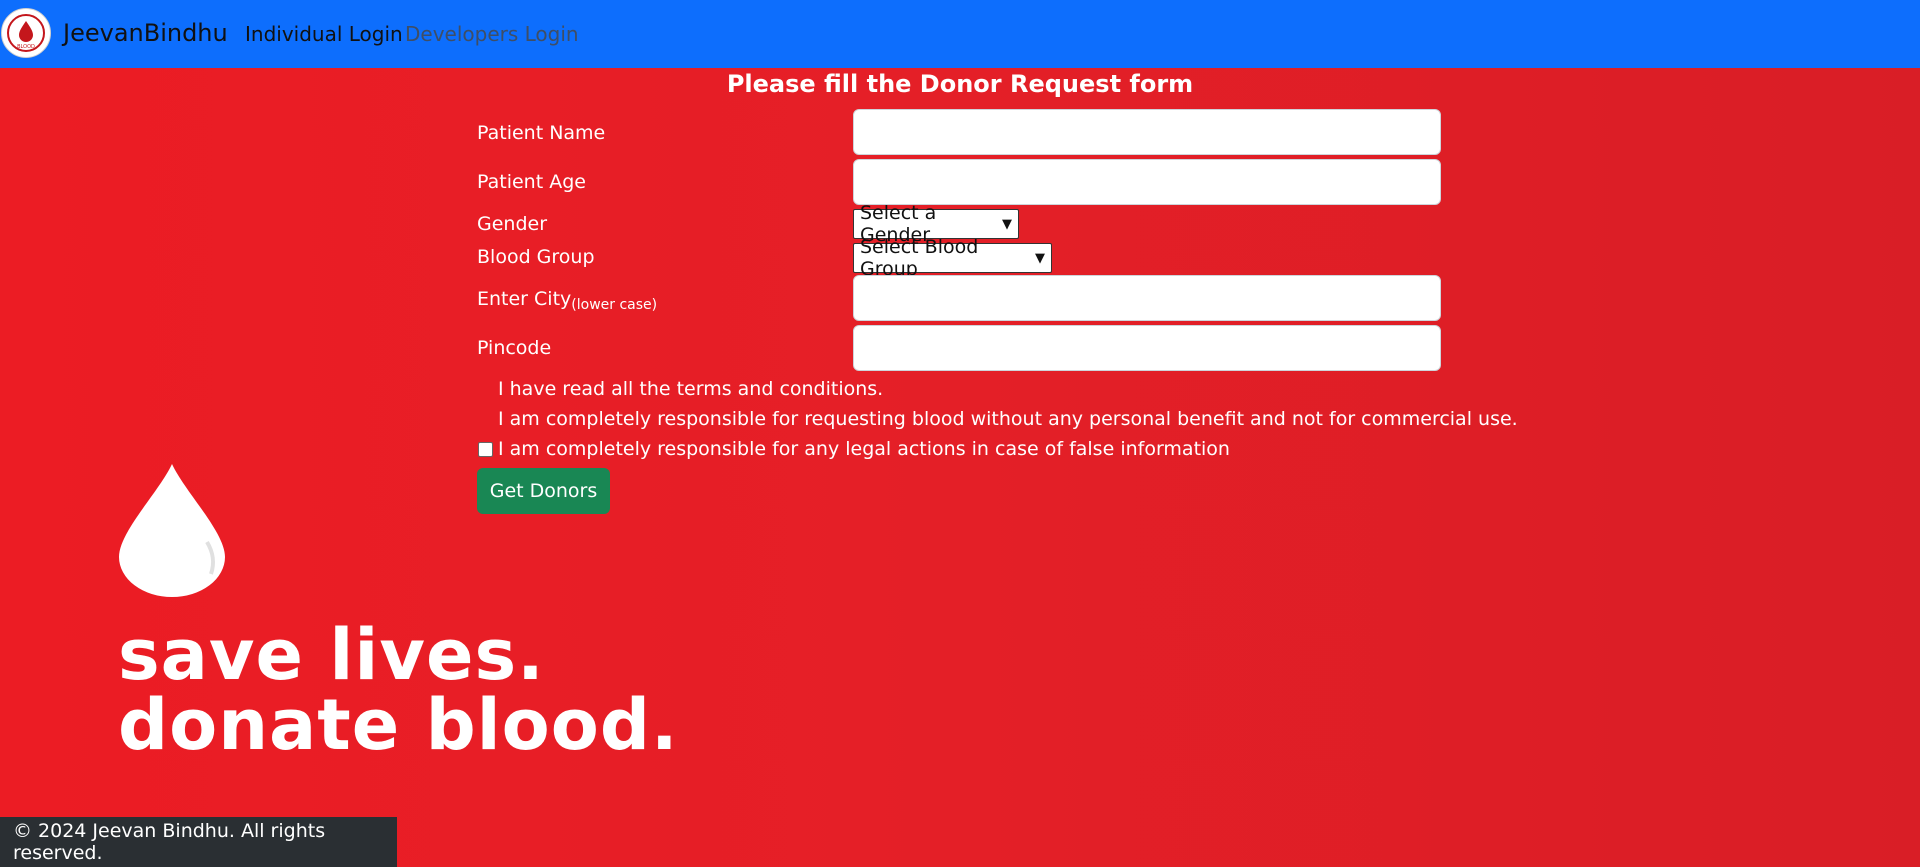 The image size is (1920, 867). I want to click on agree-checkbox, so click(485, 449).